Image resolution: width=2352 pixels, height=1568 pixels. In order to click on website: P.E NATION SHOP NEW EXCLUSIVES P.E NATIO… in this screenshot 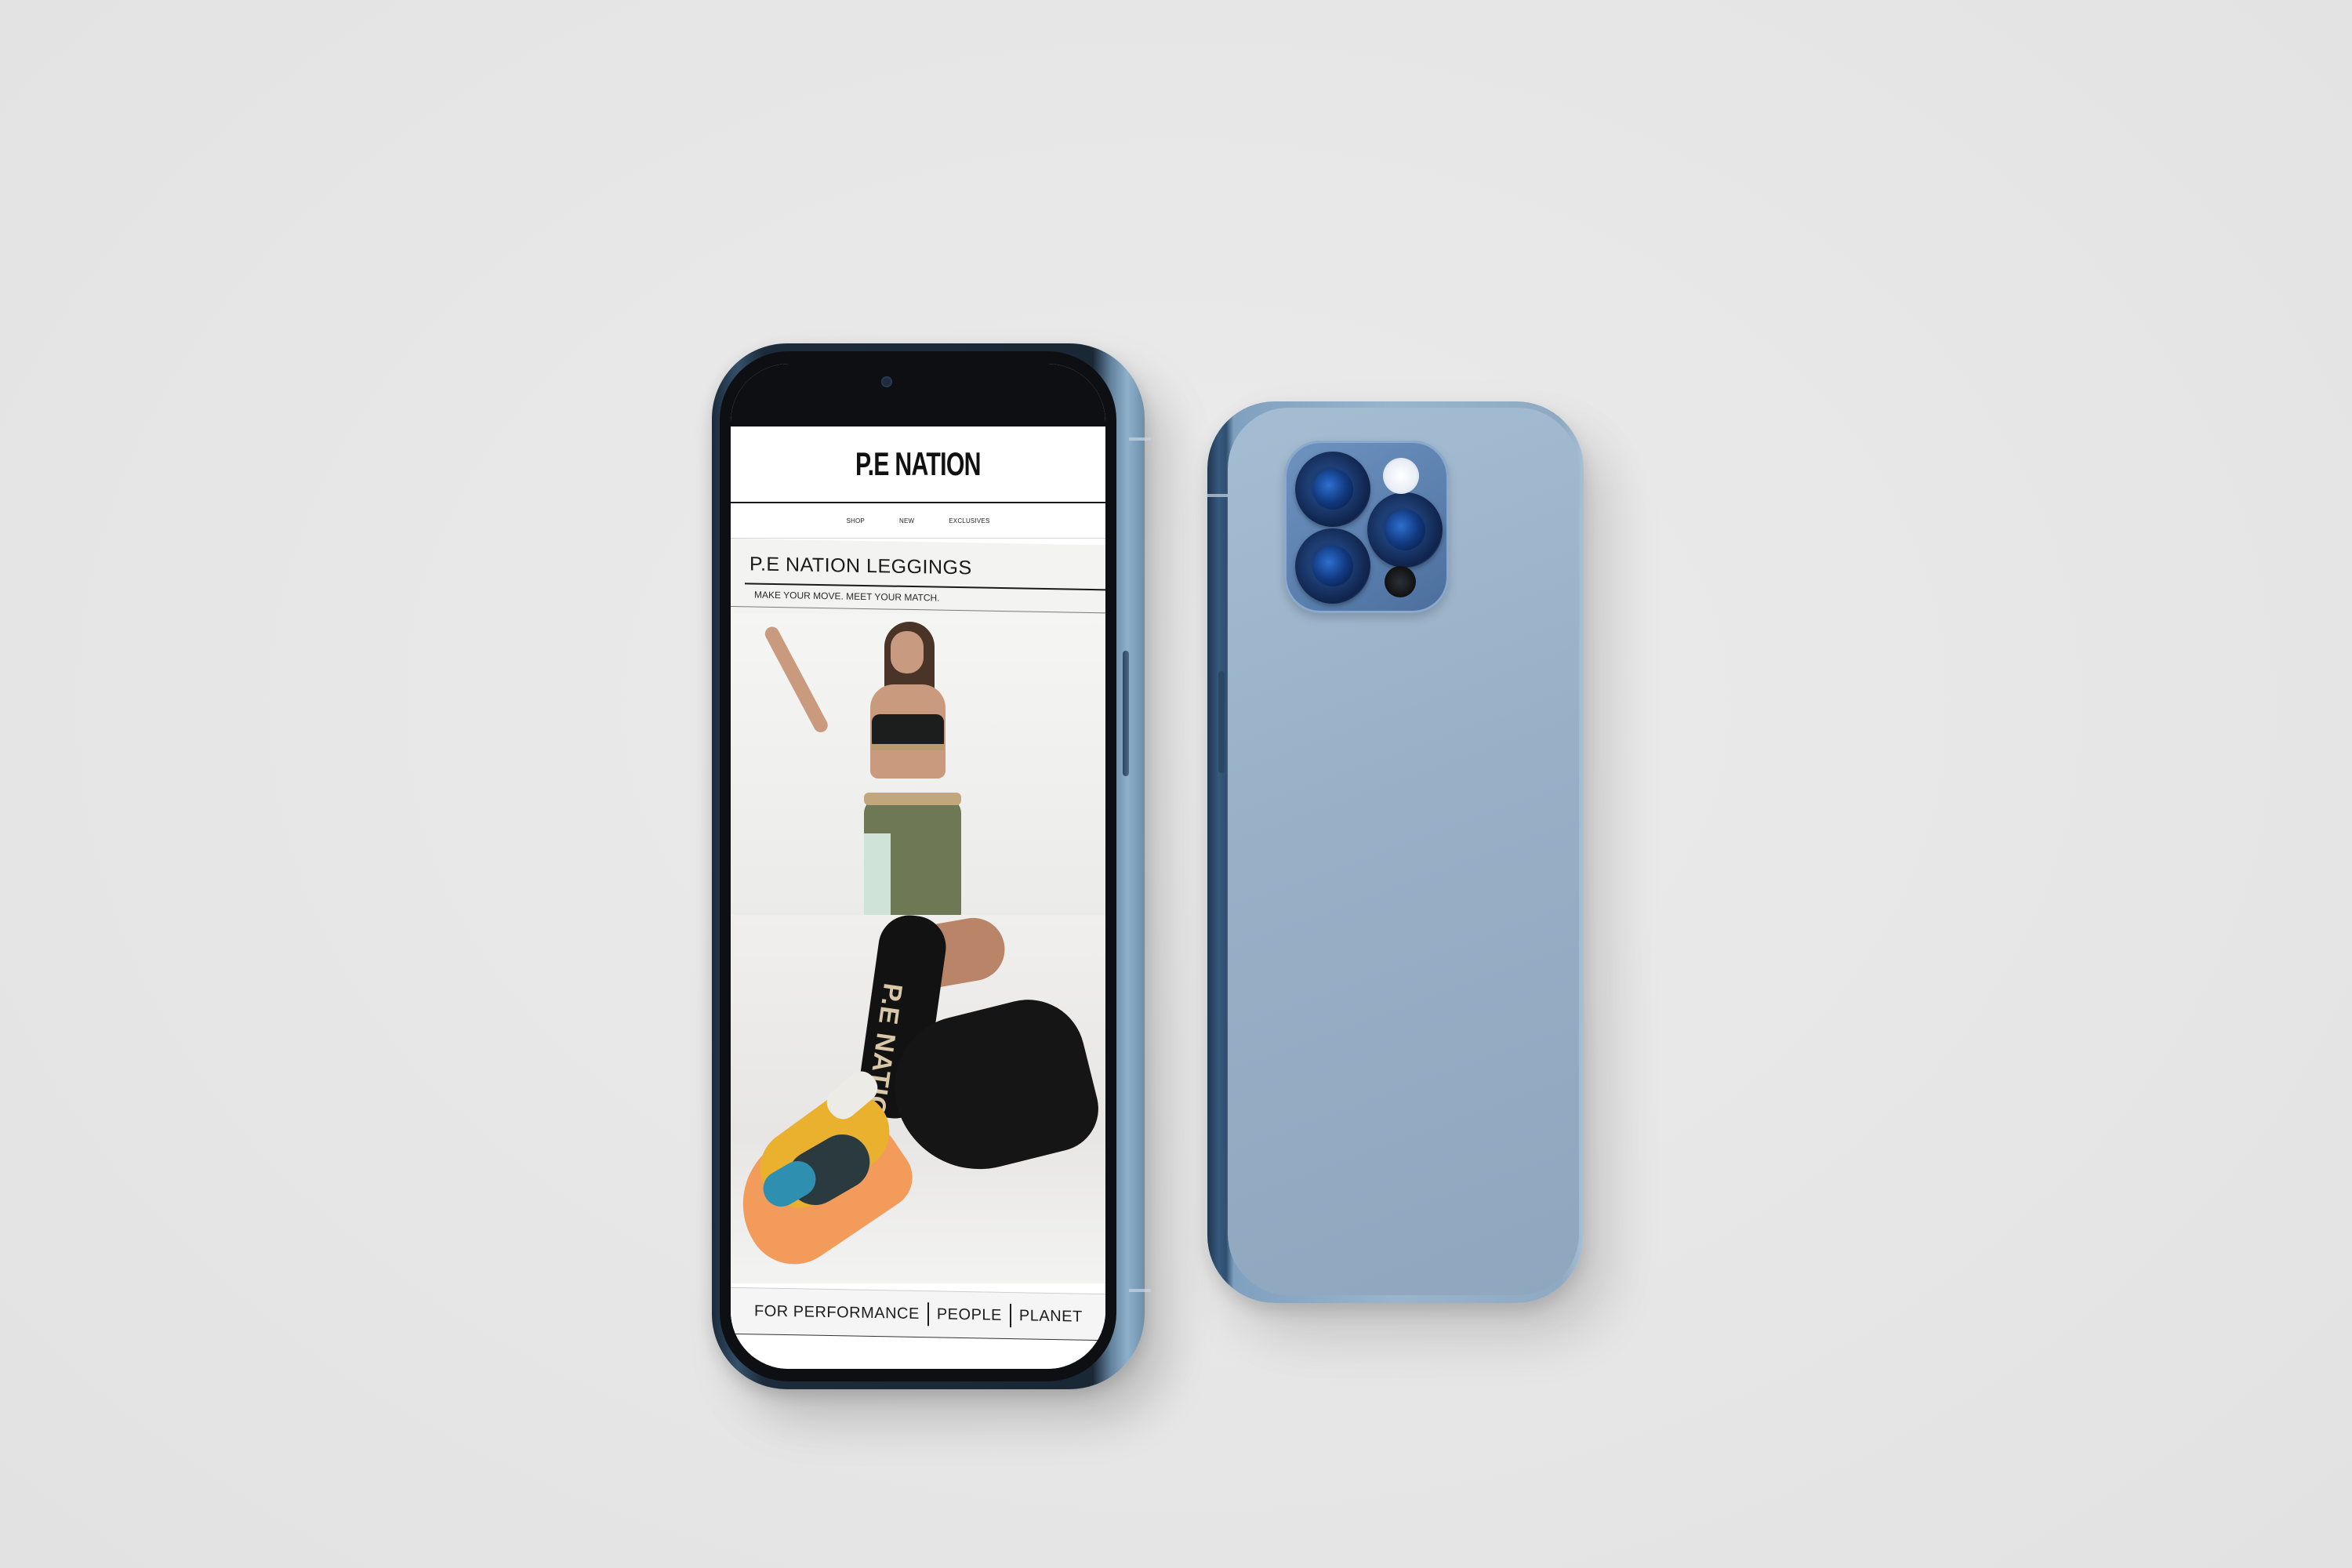, I will do `click(918, 897)`.